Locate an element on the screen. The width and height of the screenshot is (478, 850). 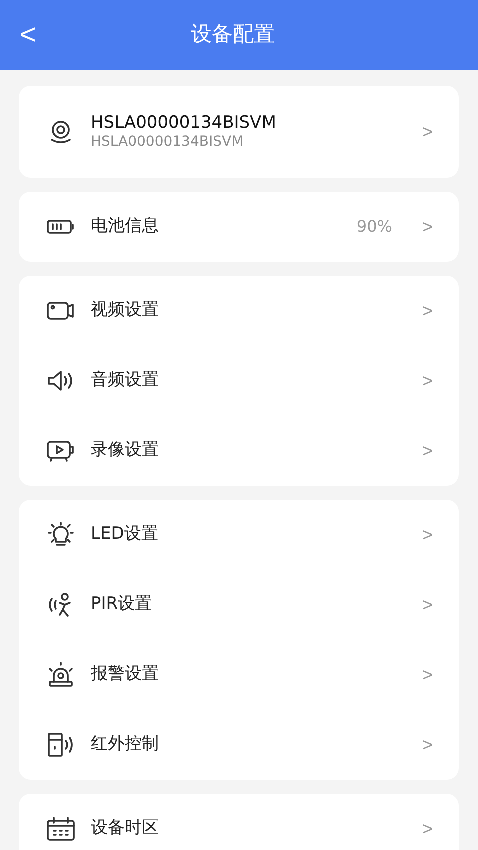
row-label: PIR设置 is located at coordinates (122, 604).